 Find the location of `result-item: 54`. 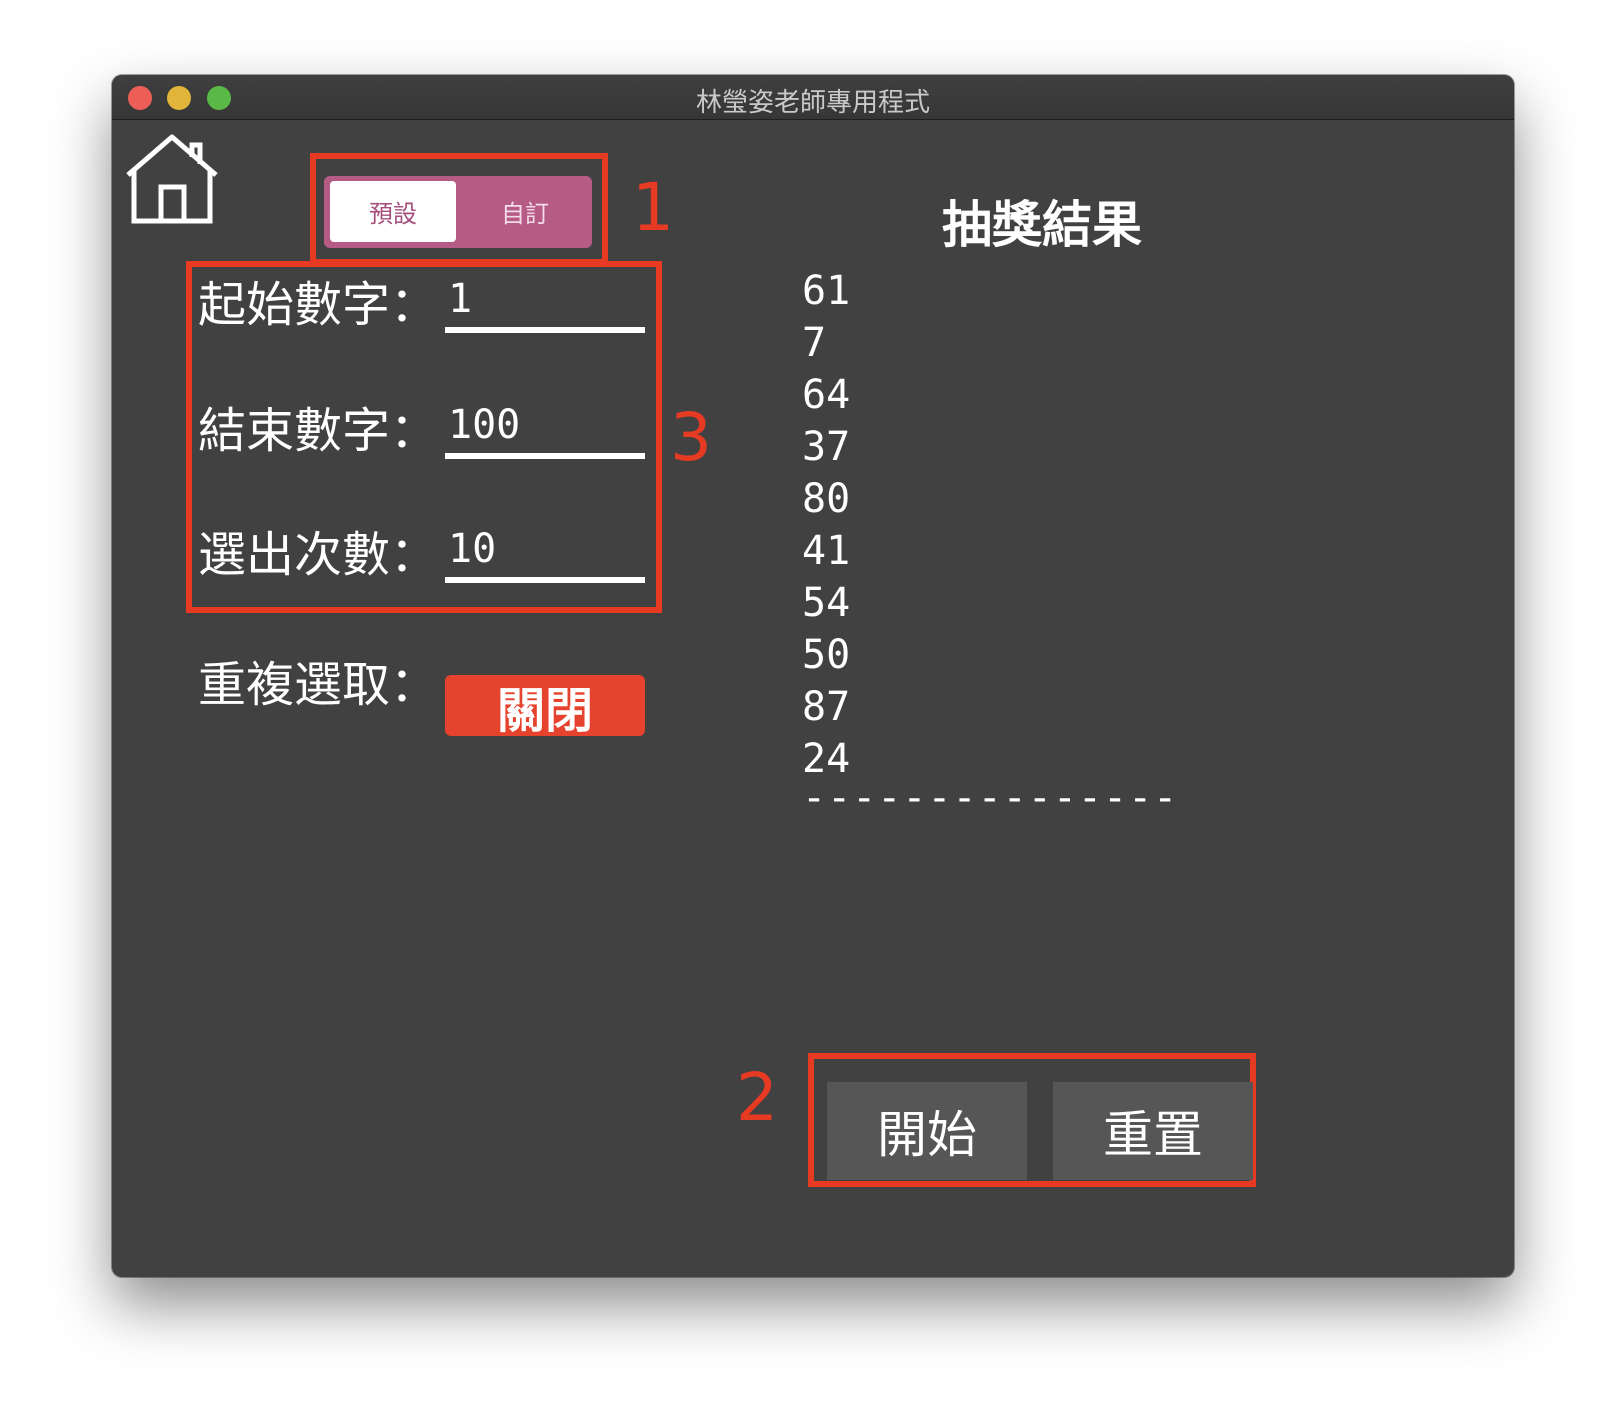

result-item: 54 is located at coordinates (826, 603).